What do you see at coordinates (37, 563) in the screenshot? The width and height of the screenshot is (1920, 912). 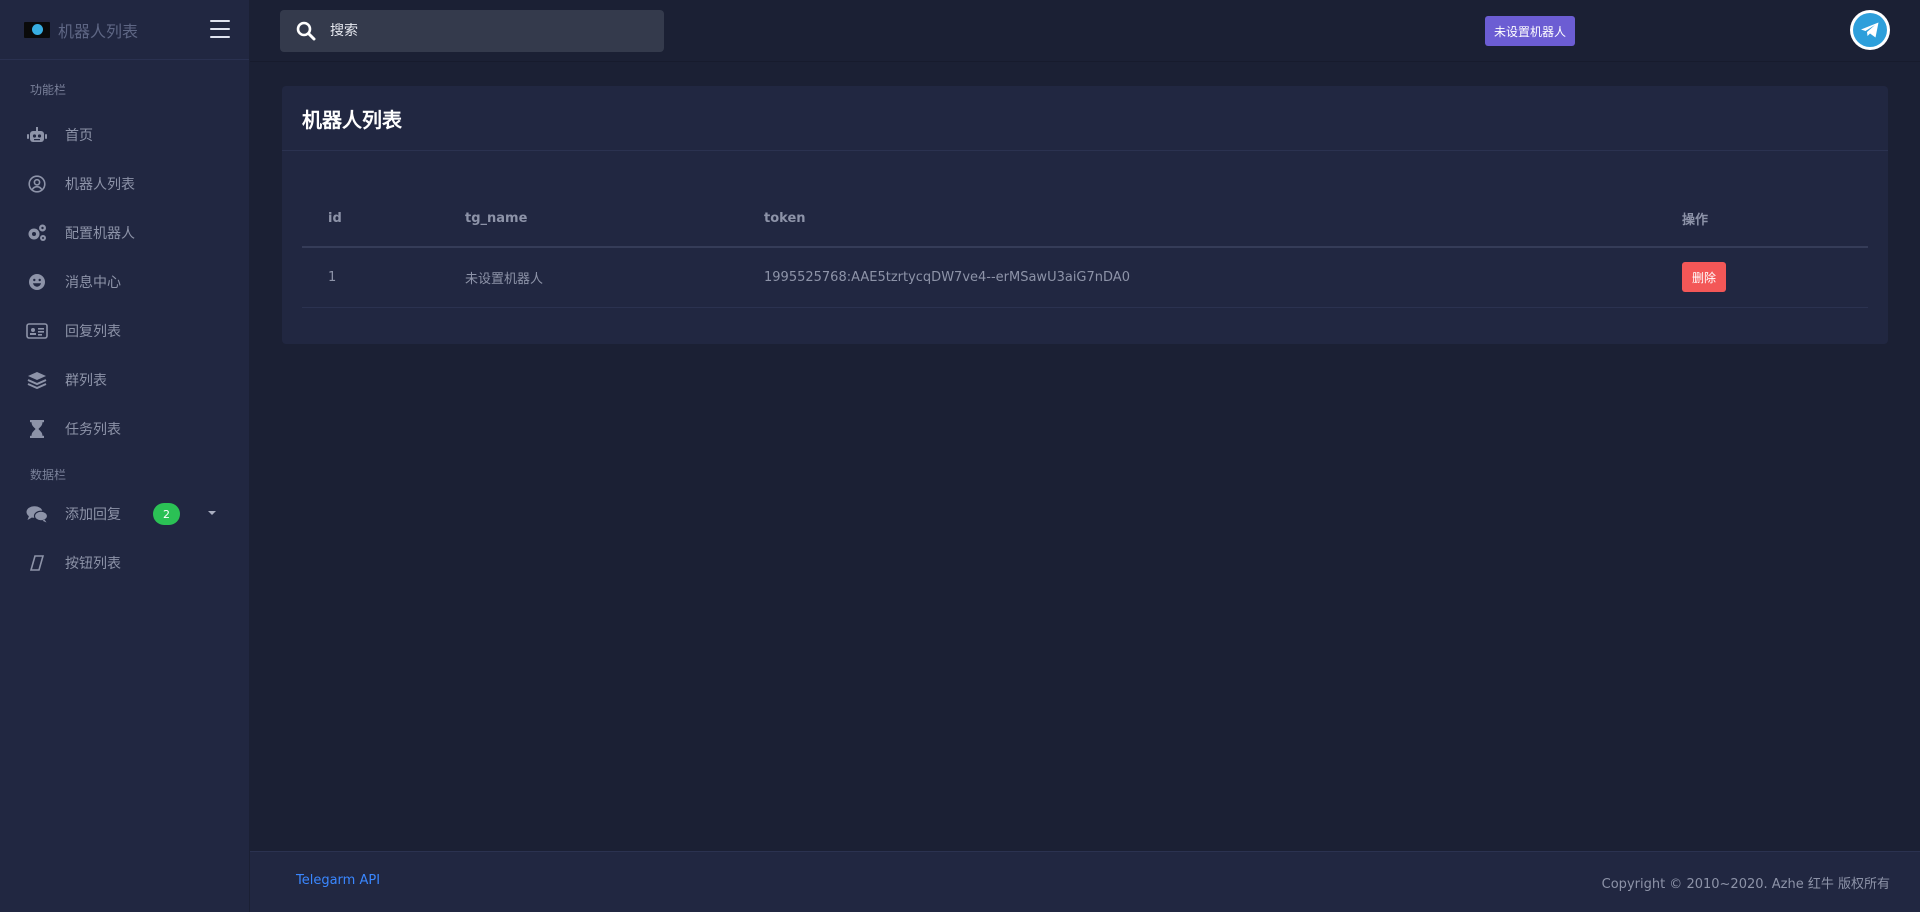 I see `parallelogram-icon` at bounding box center [37, 563].